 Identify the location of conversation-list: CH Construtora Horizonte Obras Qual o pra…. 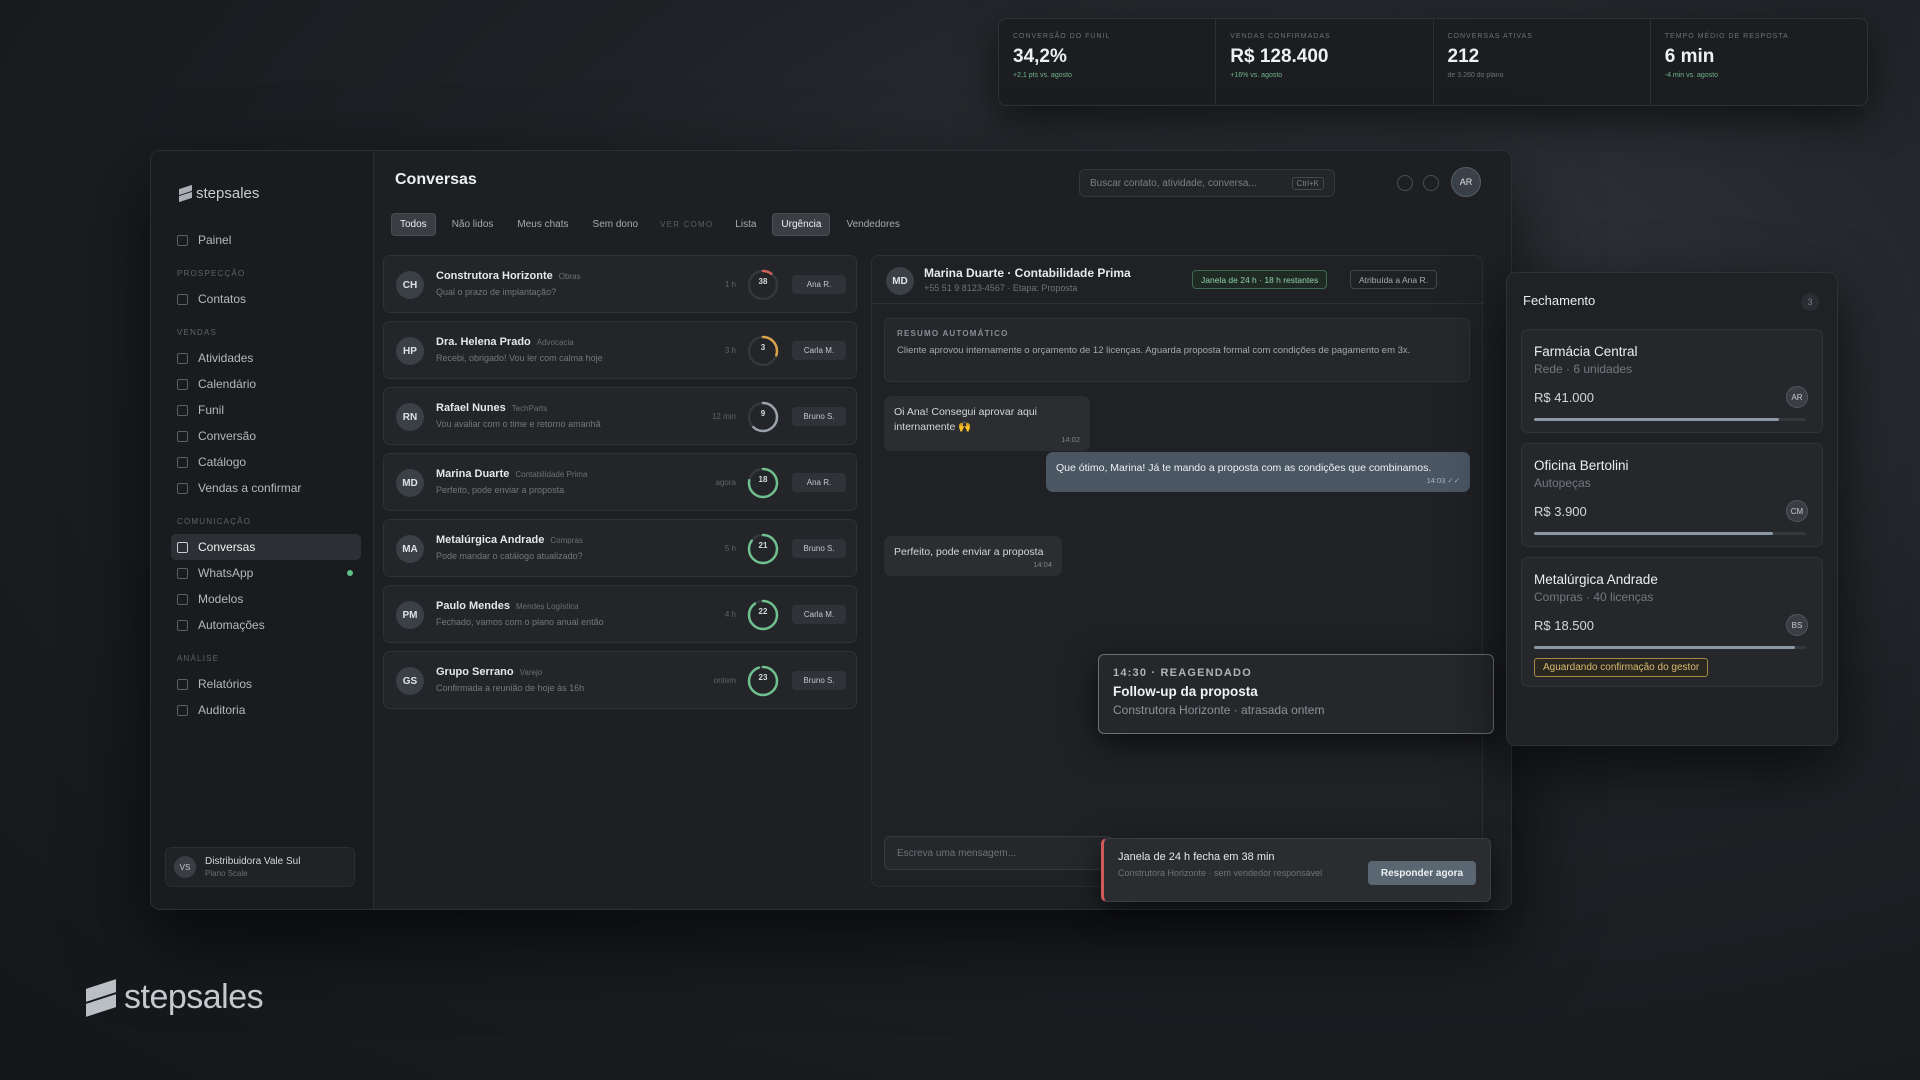
(620, 486).